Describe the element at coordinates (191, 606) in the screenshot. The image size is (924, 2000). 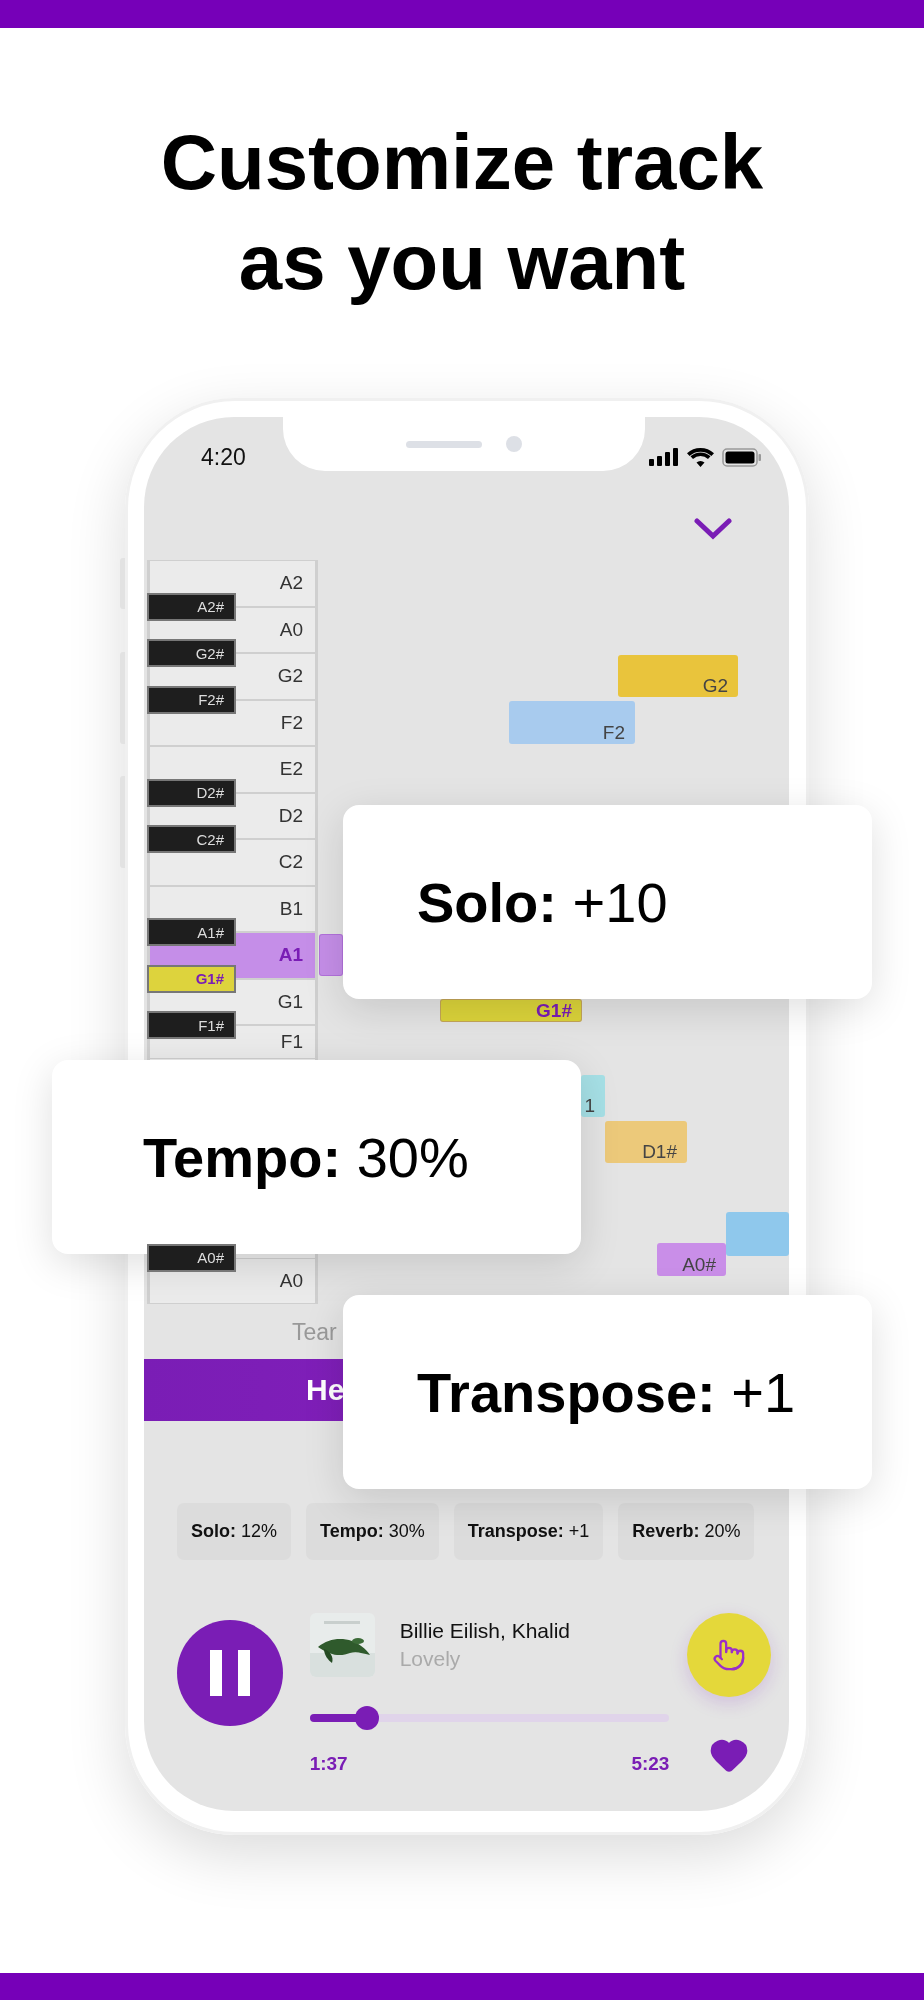
I see `sharp-key: A2#` at that location.